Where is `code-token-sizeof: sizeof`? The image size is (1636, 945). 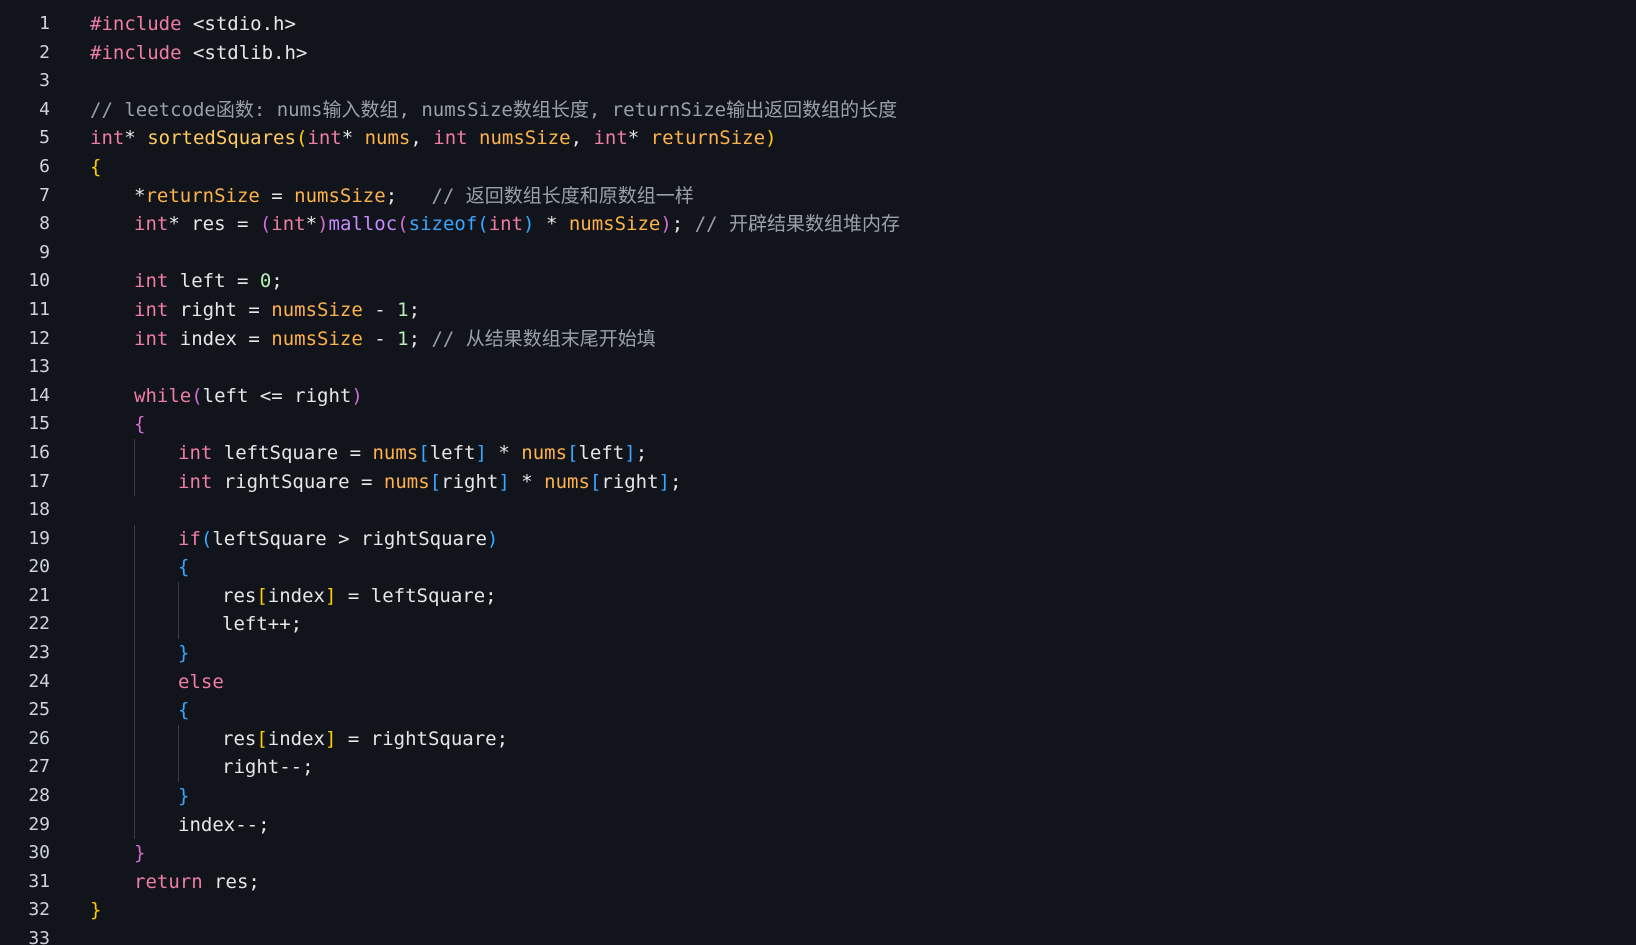 code-token-sizeof: sizeof is located at coordinates (443, 224).